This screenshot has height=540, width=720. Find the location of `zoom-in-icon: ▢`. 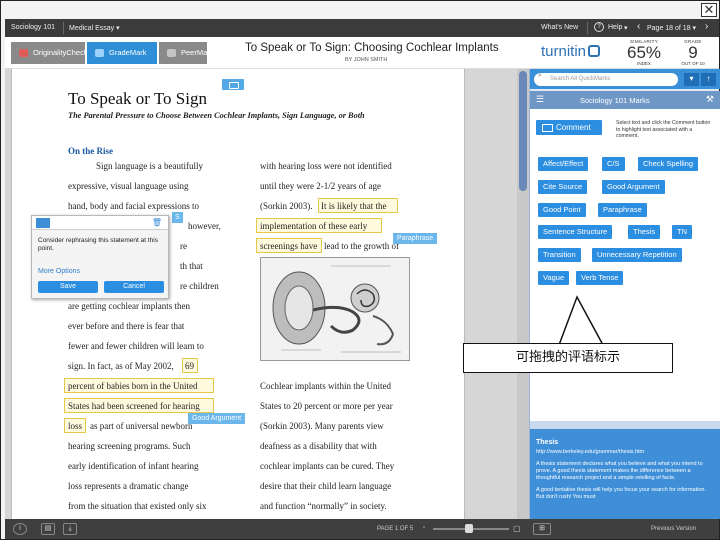

zoom-in-icon: ▢ is located at coordinates (517, 528).